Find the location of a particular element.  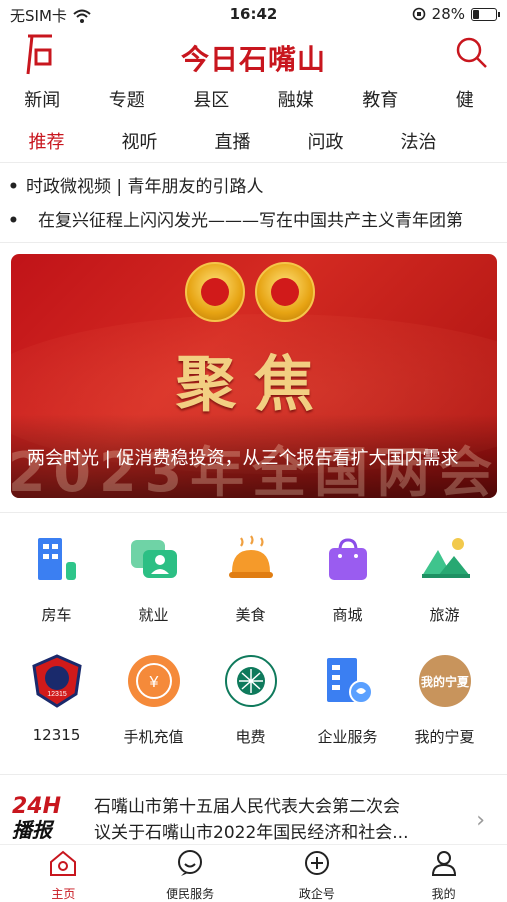

tab-home: 主页 is located at coordinates (63, 872).